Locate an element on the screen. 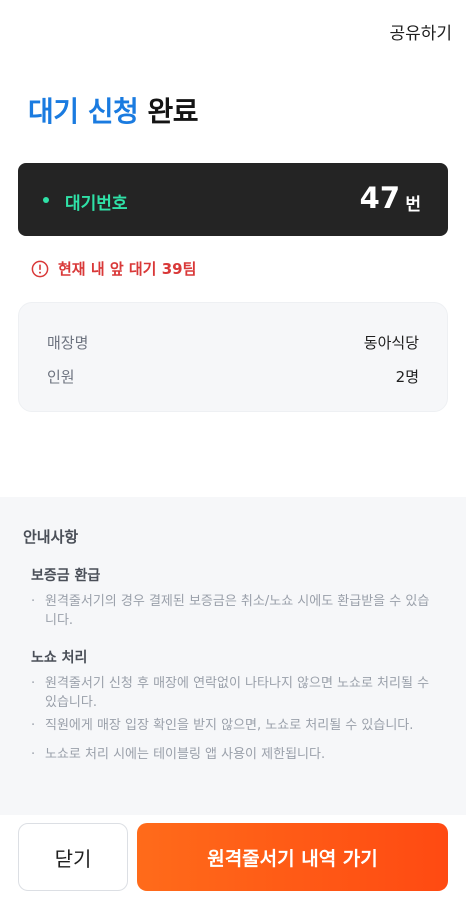 The height and width of the screenshot is (919, 466). store-info-card: 매장명 동아식당 인원 2명 is located at coordinates (233, 357).